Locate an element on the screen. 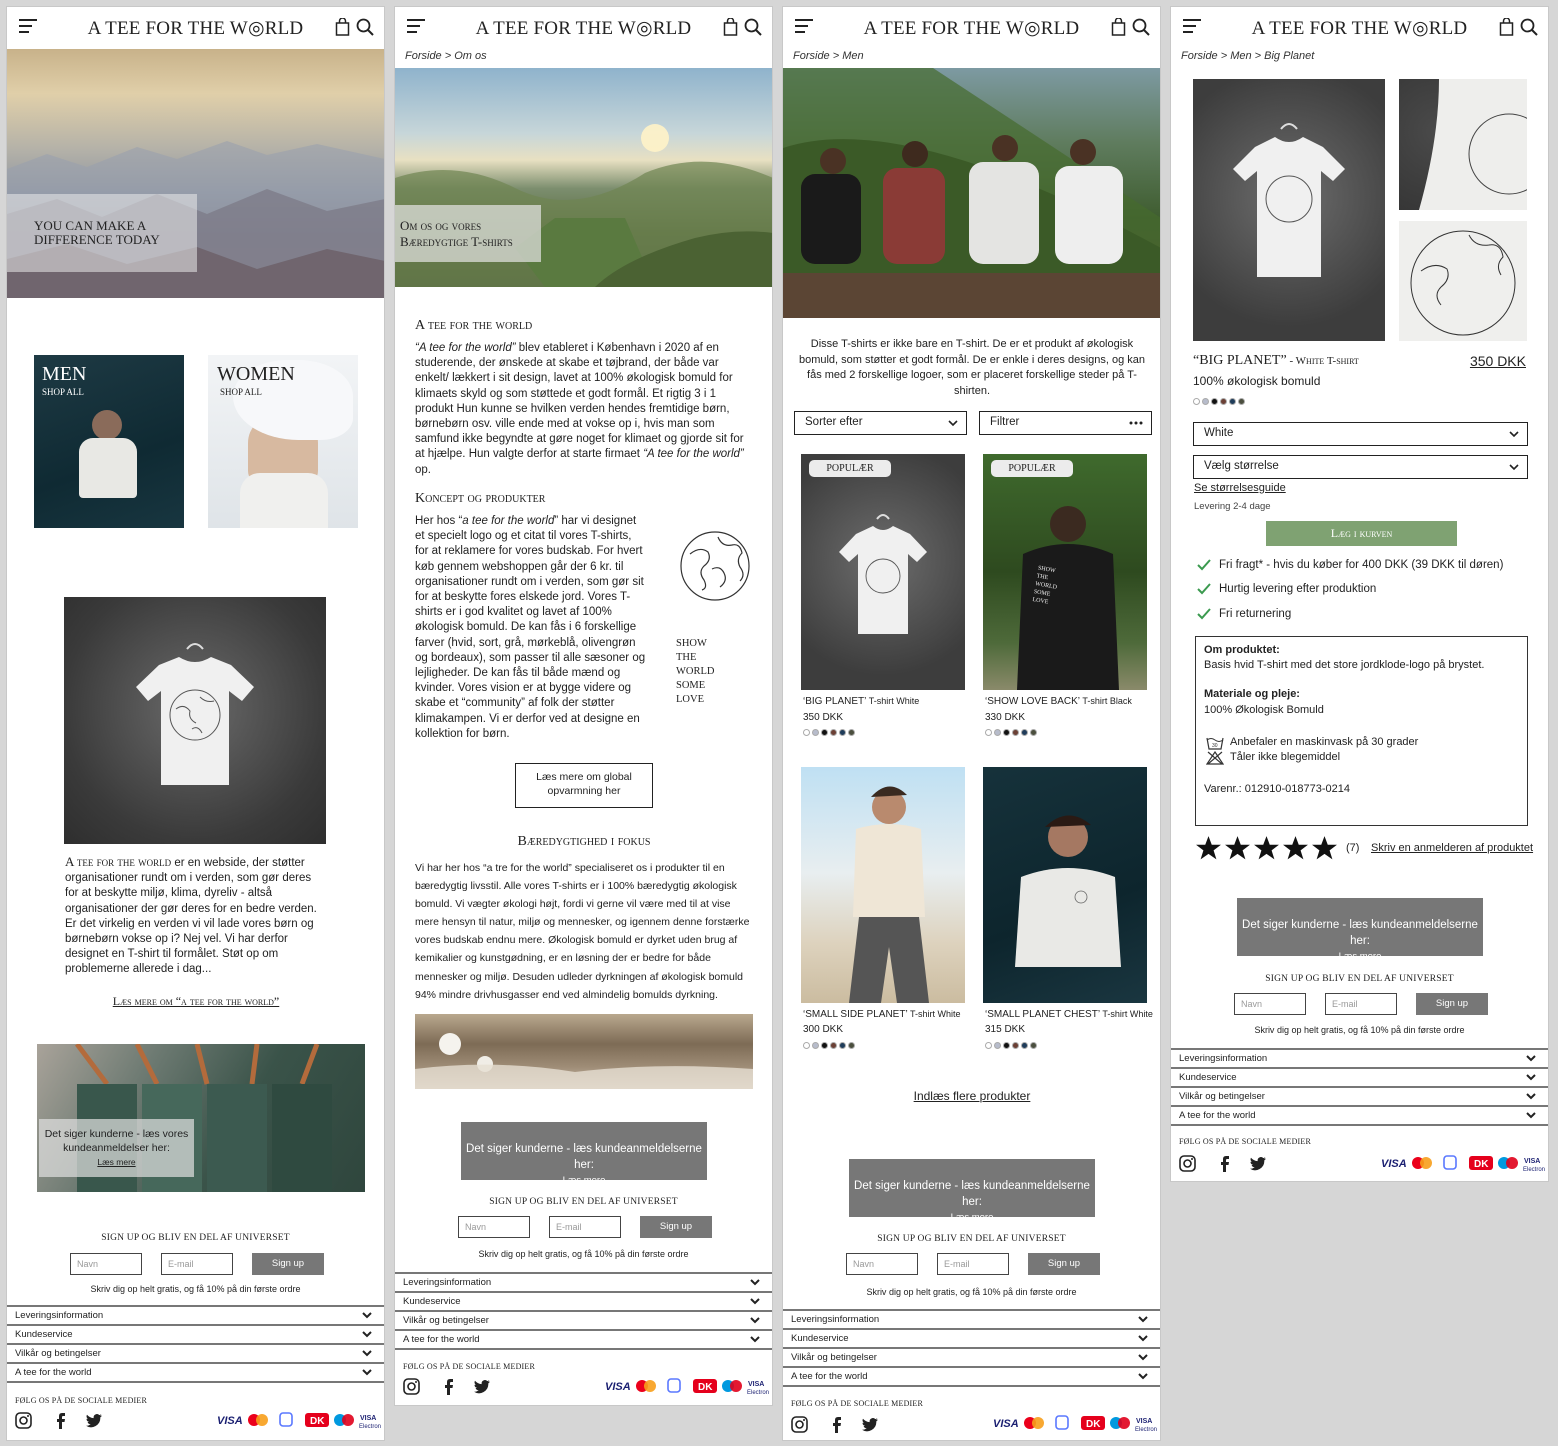 The height and width of the screenshot is (1446, 1558). color-select: White is located at coordinates (1360, 434).